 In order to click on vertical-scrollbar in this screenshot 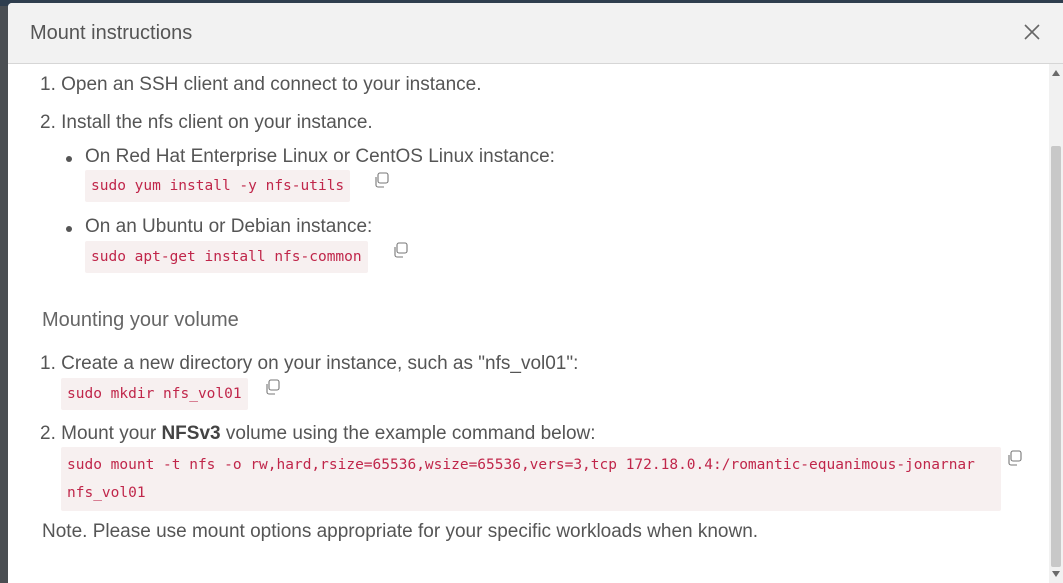, I will do `click(1056, 323)`.